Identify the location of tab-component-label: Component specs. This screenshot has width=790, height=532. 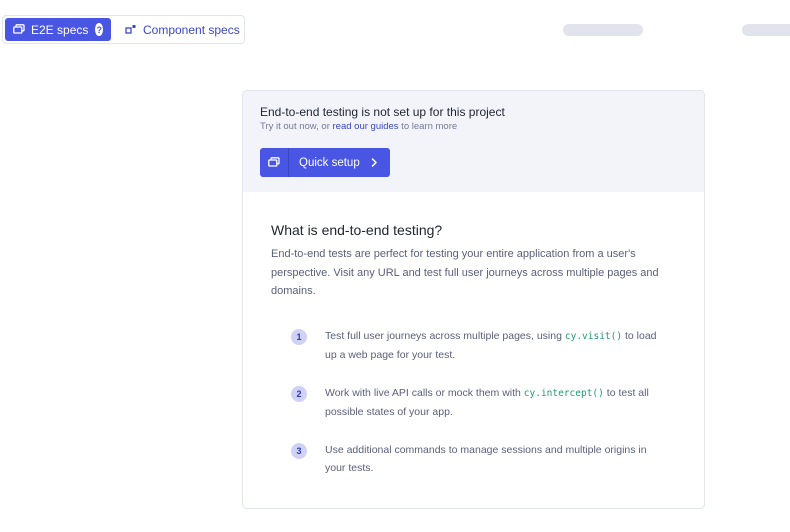
(191, 29).